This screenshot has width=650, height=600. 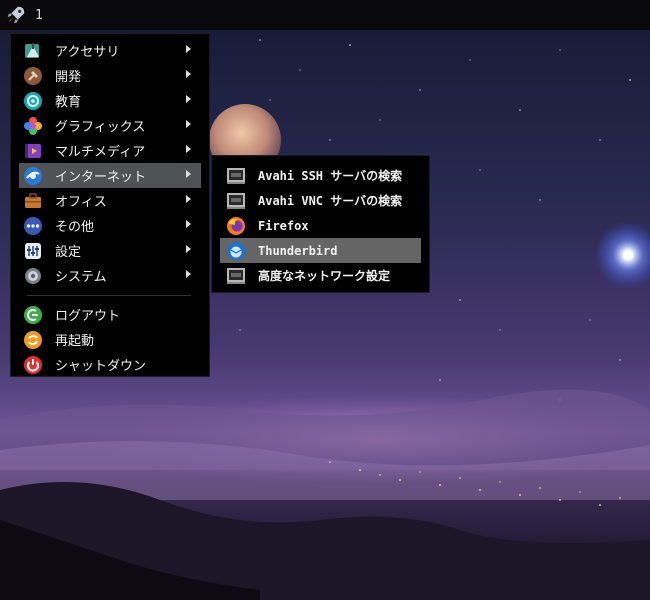 I want to click on graphics-icon, so click(x=33, y=125).